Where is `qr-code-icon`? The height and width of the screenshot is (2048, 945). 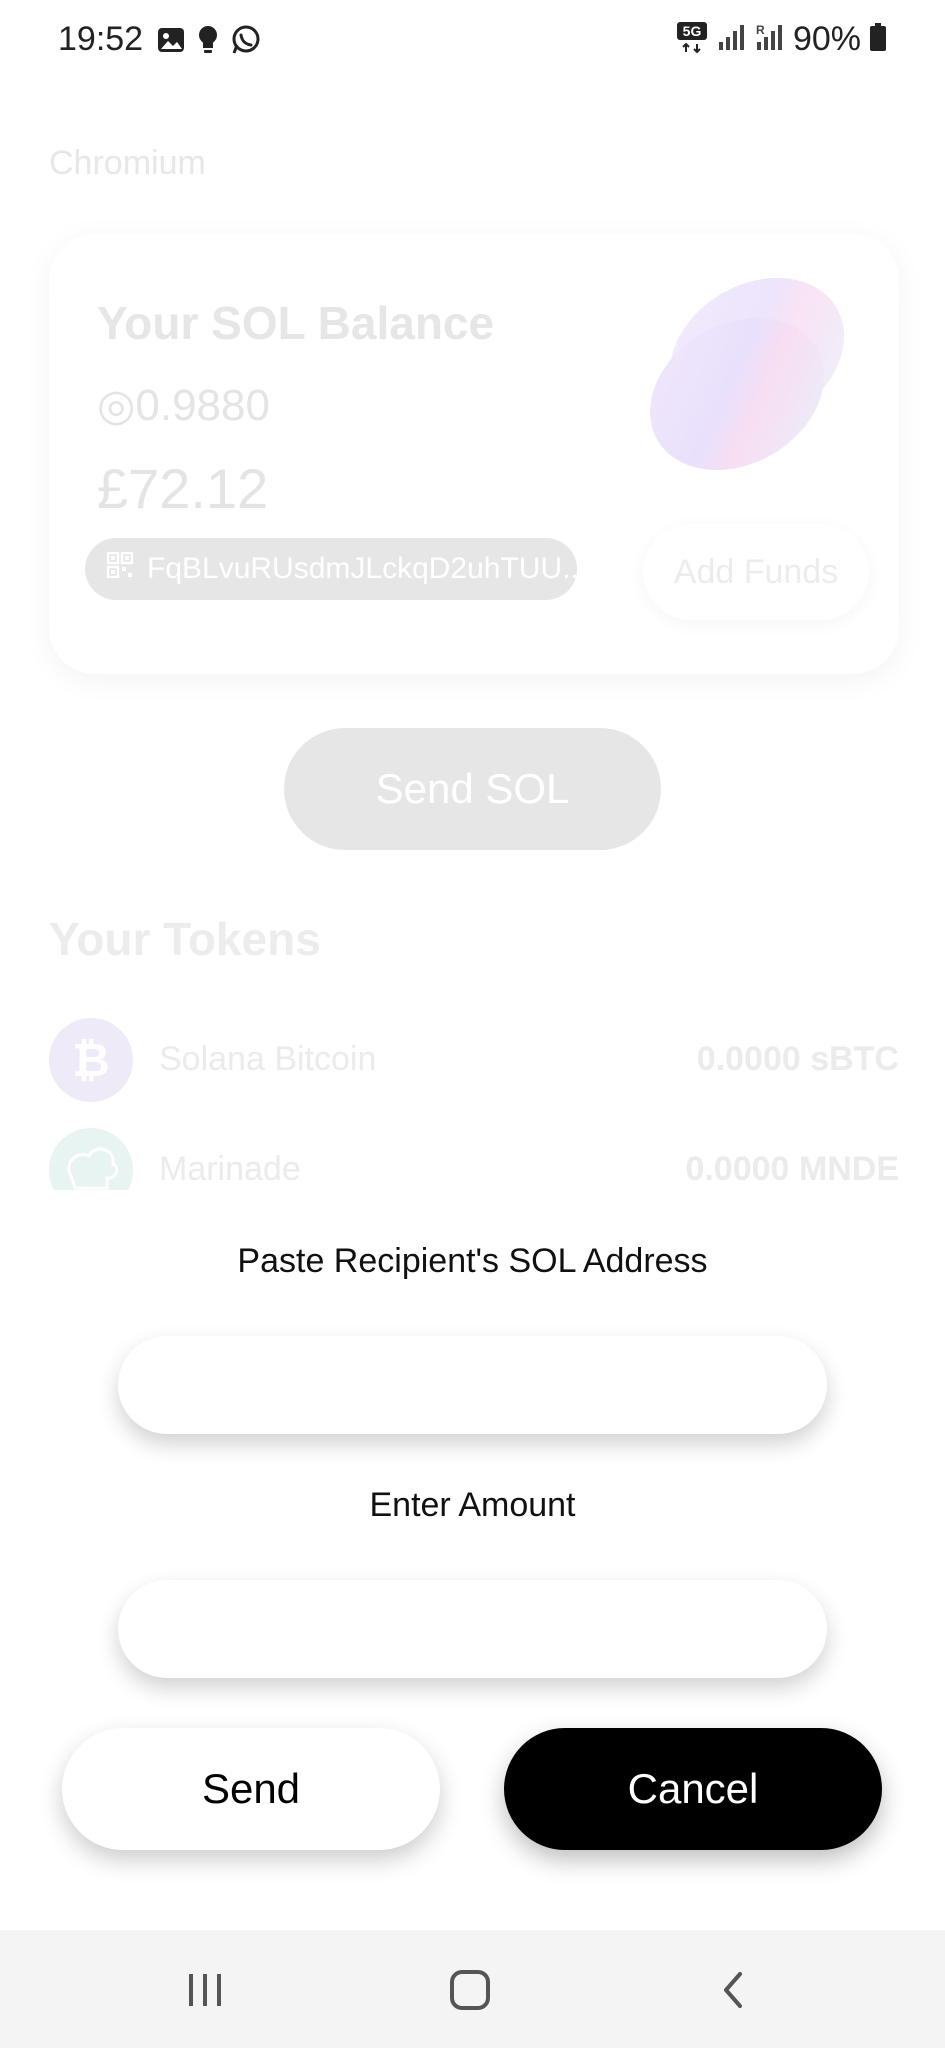
qr-code-icon is located at coordinates (120, 568).